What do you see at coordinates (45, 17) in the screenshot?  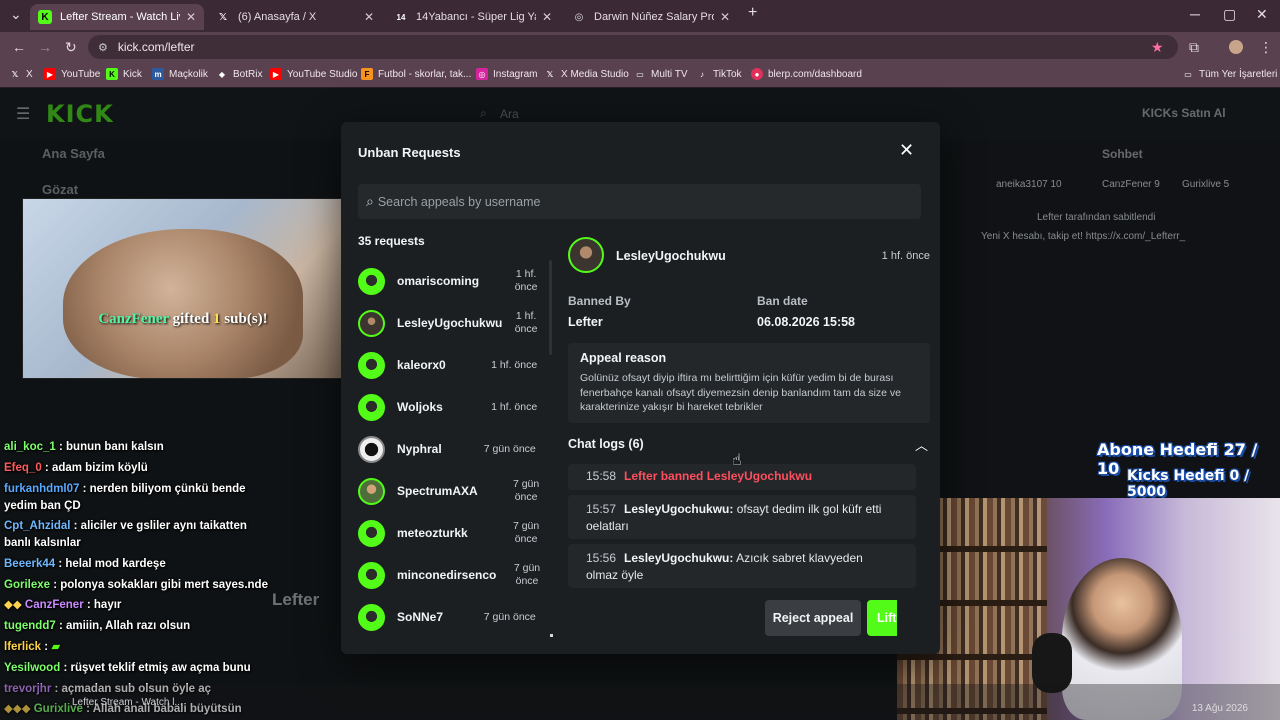 I see `kick-icon: K` at bounding box center [45, 17].